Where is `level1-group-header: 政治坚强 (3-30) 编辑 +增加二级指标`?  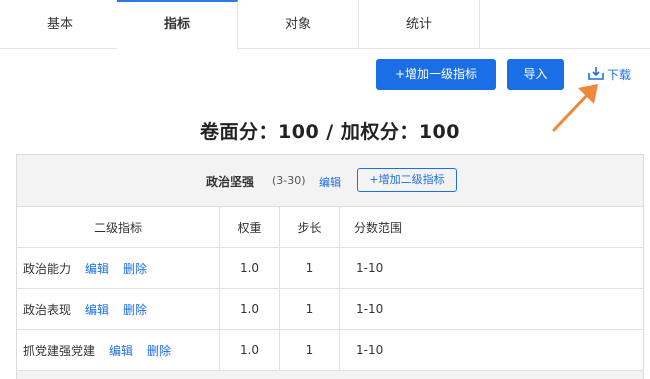 level1-group-header: 政治坚强 (3-30) 编辑 +增加二级指标 is located at coordinates (330, 181).